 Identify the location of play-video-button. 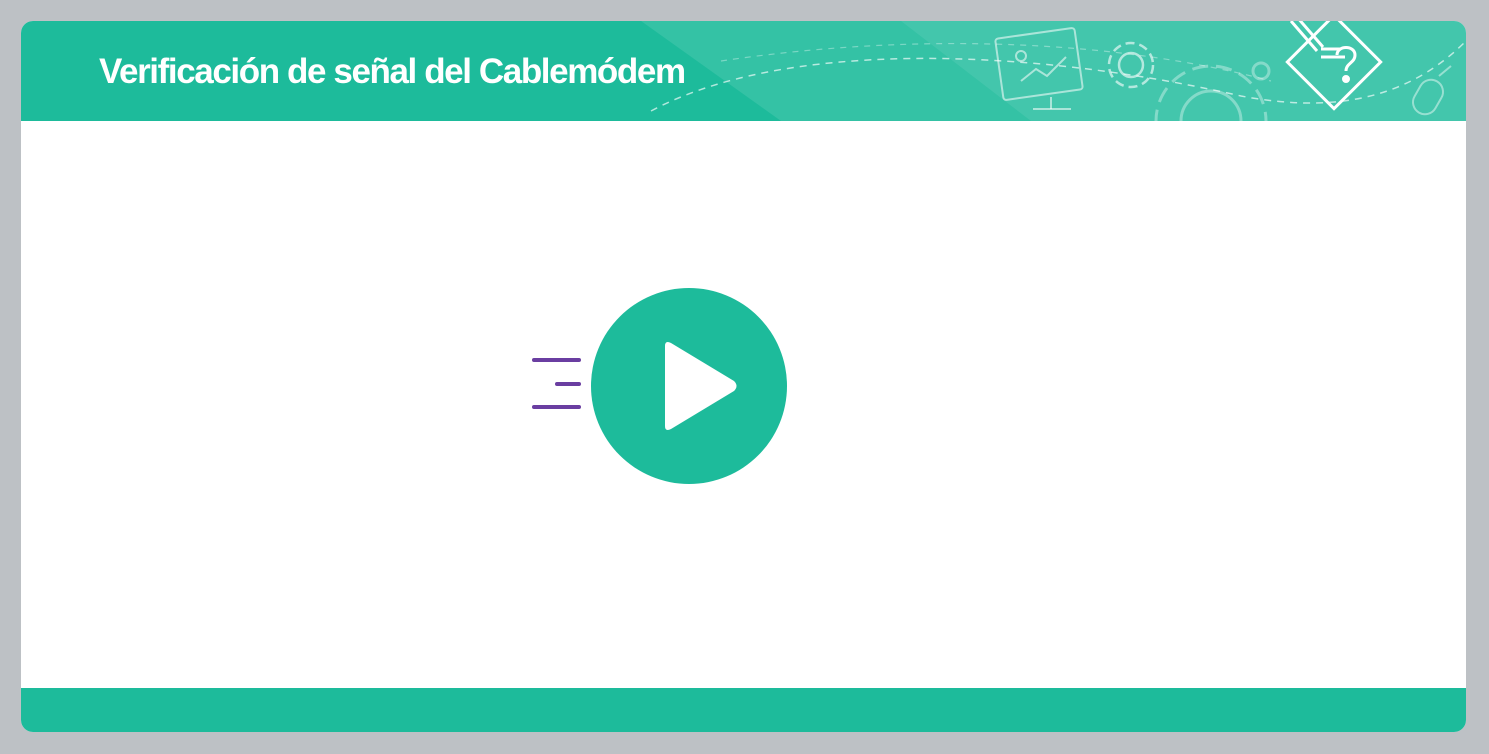
(661, 386).